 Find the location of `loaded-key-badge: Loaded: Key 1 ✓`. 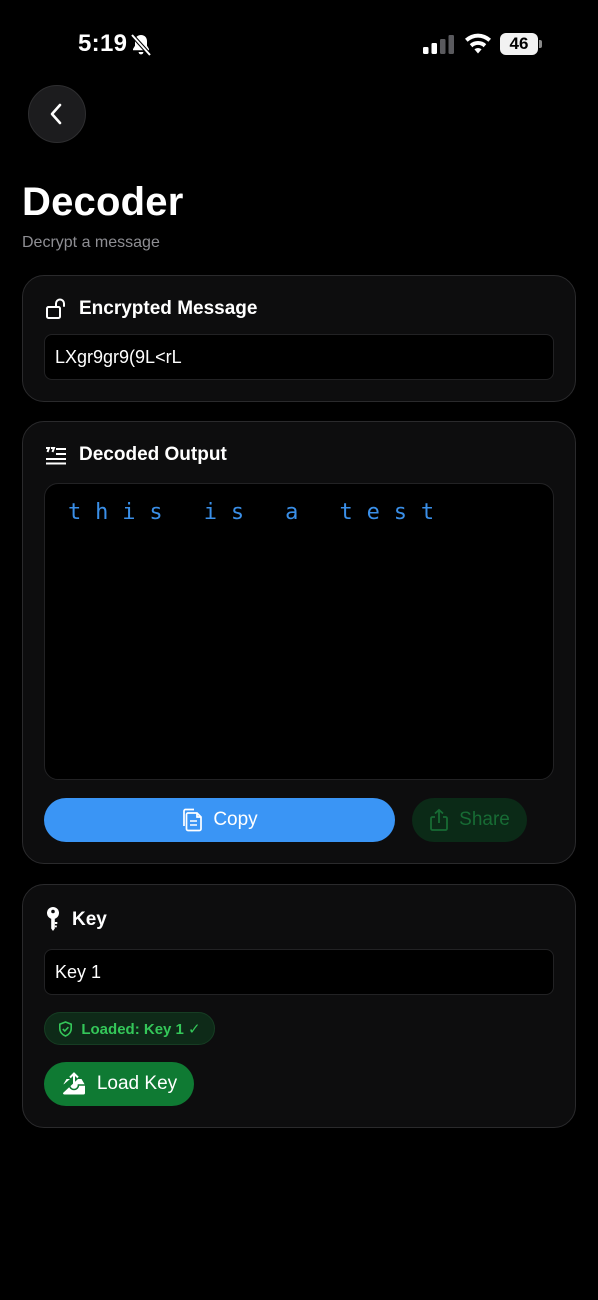

loaded-key-badge: Loaded: Key 1 ✓ is located at coordinates (129, 1028).